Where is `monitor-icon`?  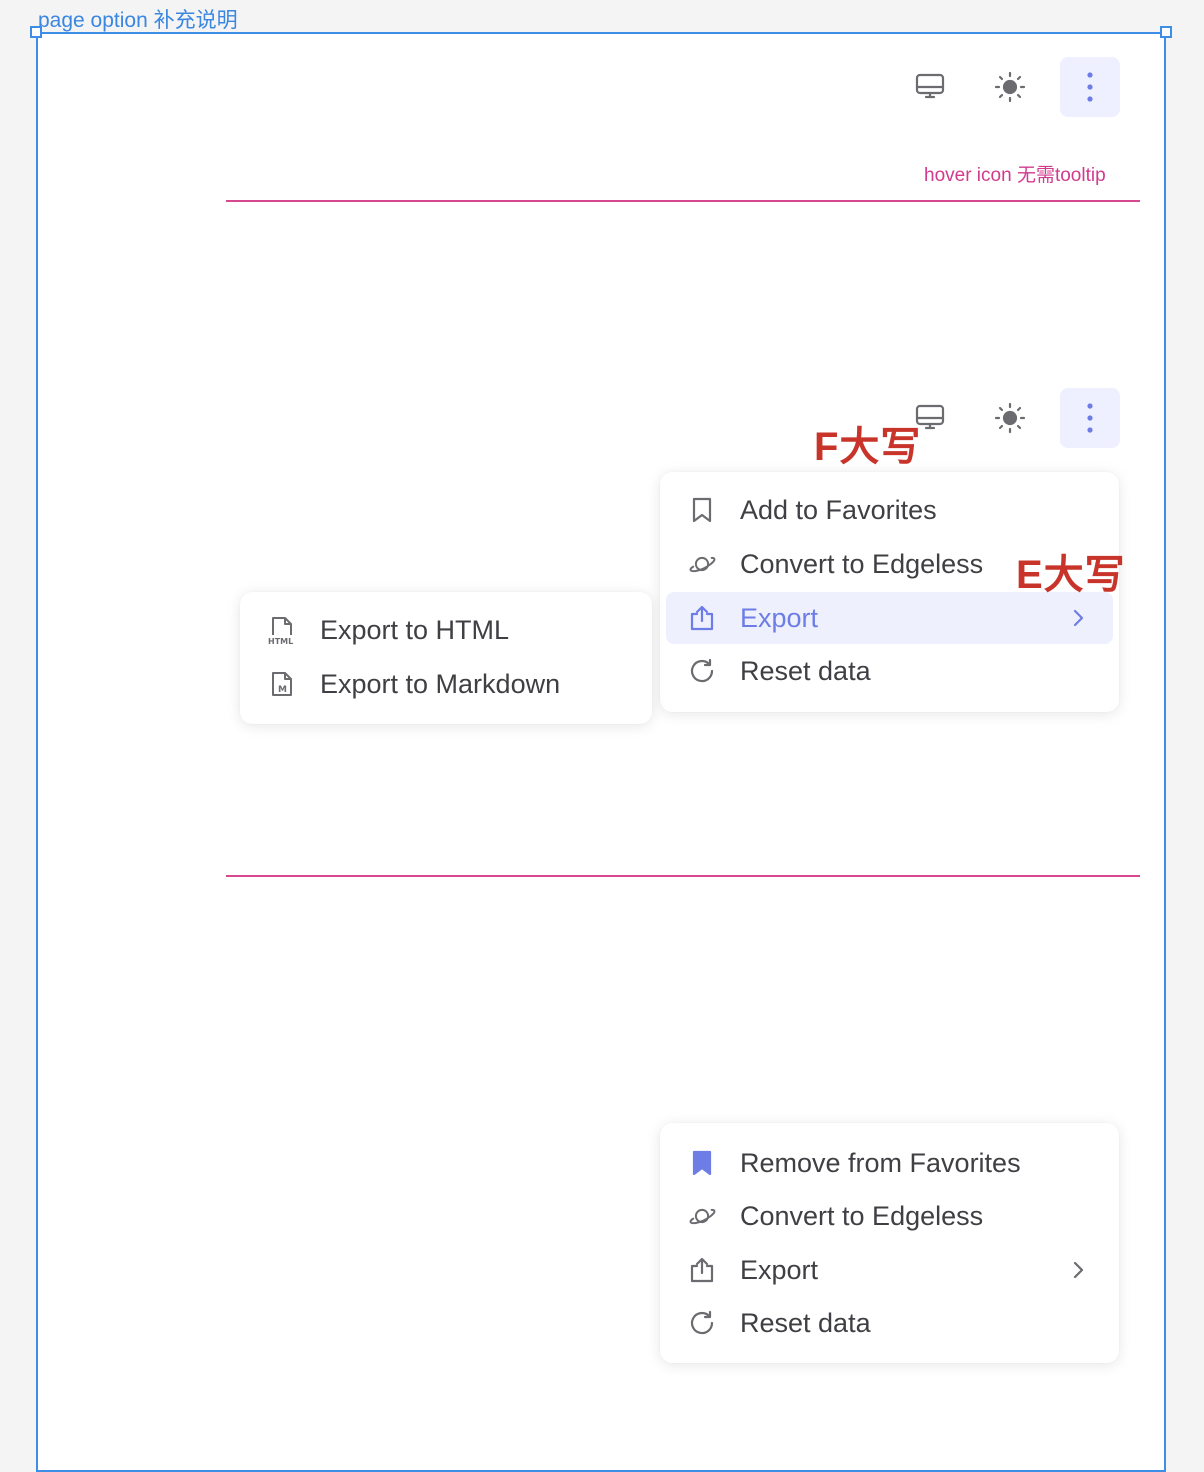
monitor-icon is located at coordinates (930, 86).